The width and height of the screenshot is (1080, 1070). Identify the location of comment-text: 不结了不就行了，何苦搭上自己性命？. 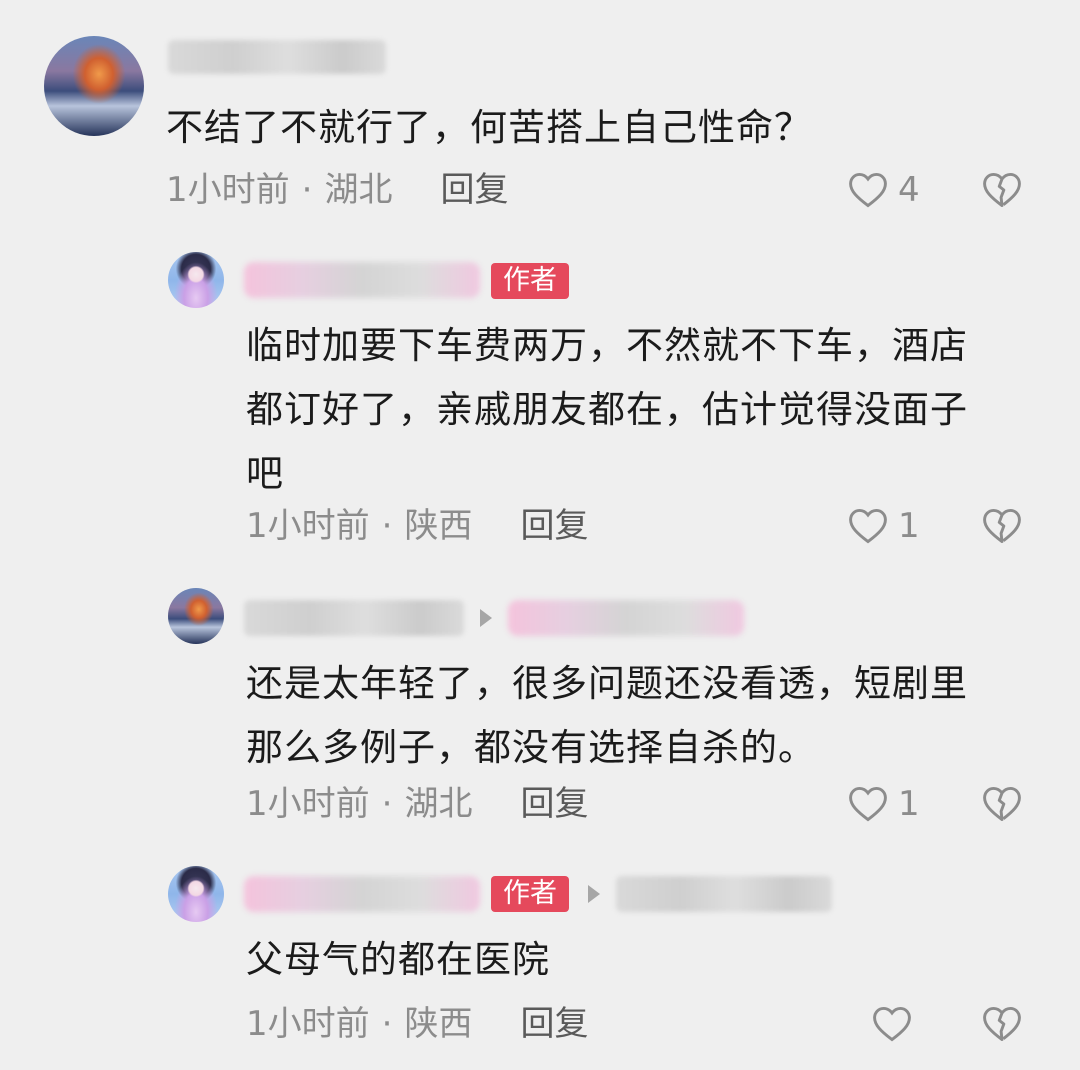
(489, 127).